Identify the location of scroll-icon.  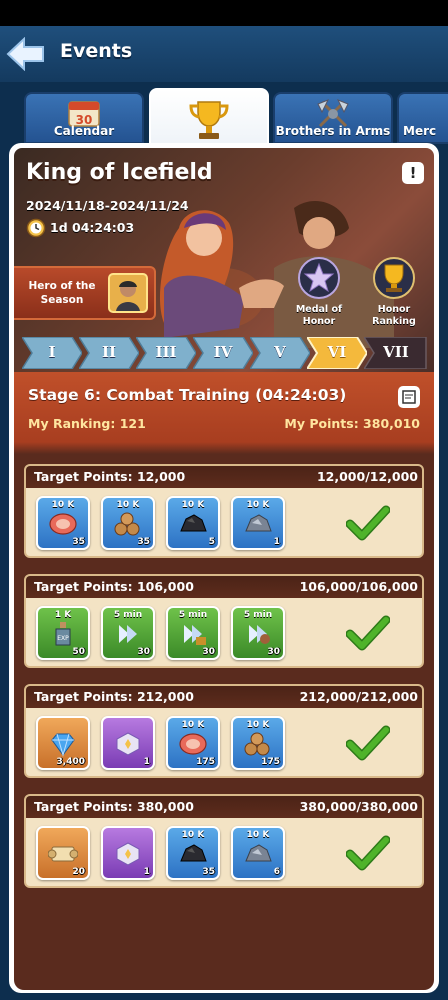
(63, 854).